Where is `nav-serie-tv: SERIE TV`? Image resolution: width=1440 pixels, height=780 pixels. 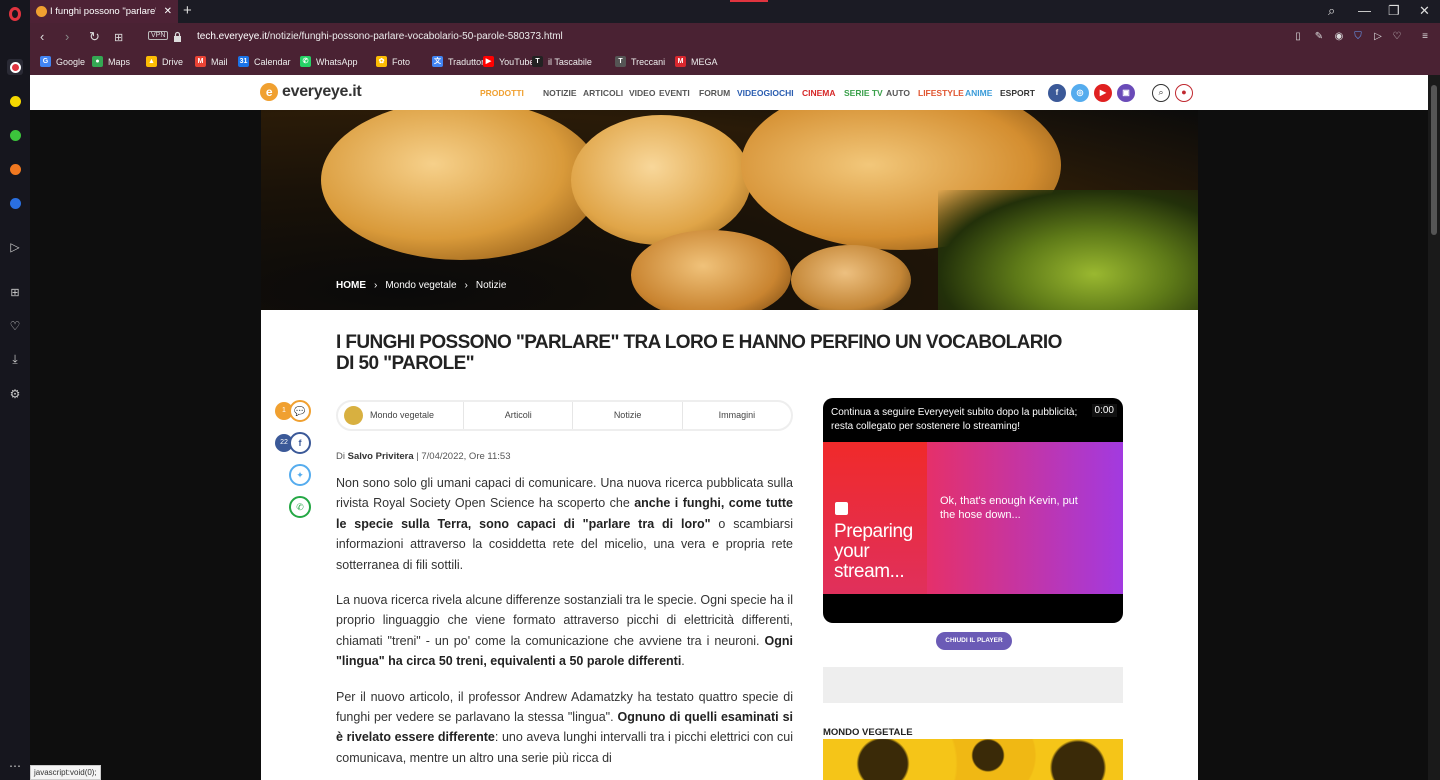 nav-serie-tv: SERIE TV is located at coordinates (863, 93).